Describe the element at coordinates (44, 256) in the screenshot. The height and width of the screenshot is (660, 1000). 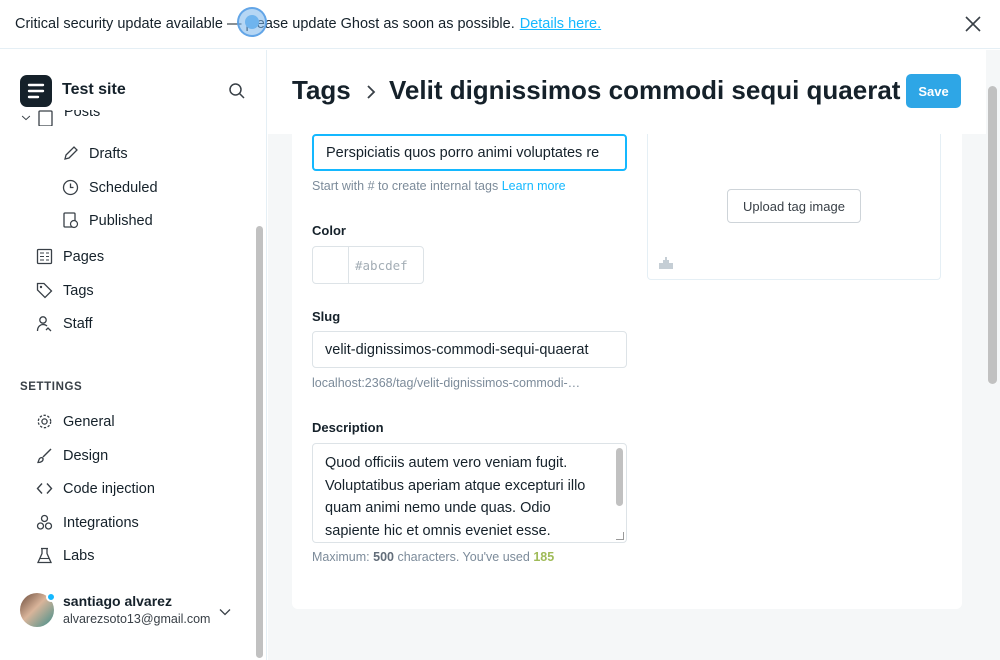
I see `pages-icon` at that location.